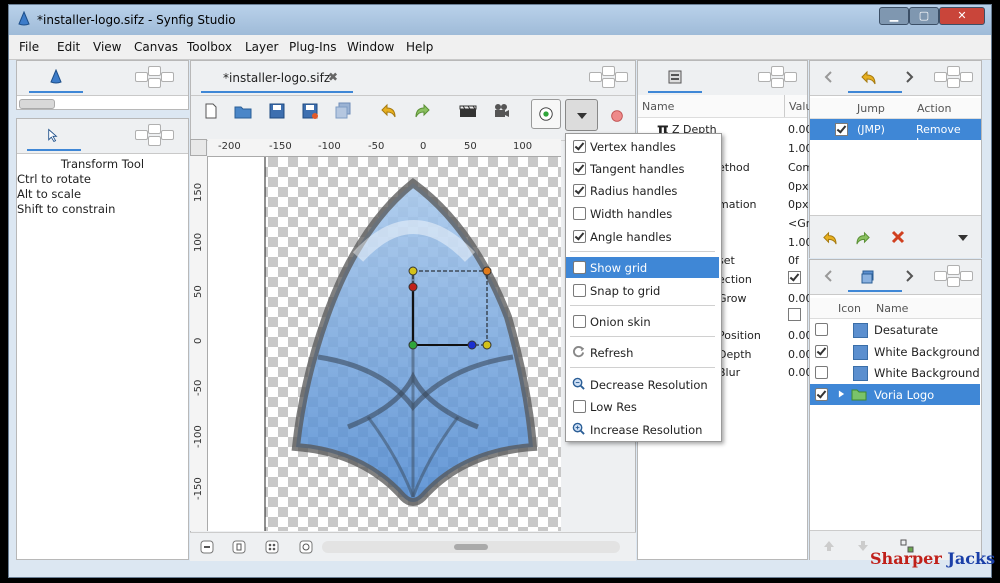  I want to click on menu-view: View, so click(107, 47).